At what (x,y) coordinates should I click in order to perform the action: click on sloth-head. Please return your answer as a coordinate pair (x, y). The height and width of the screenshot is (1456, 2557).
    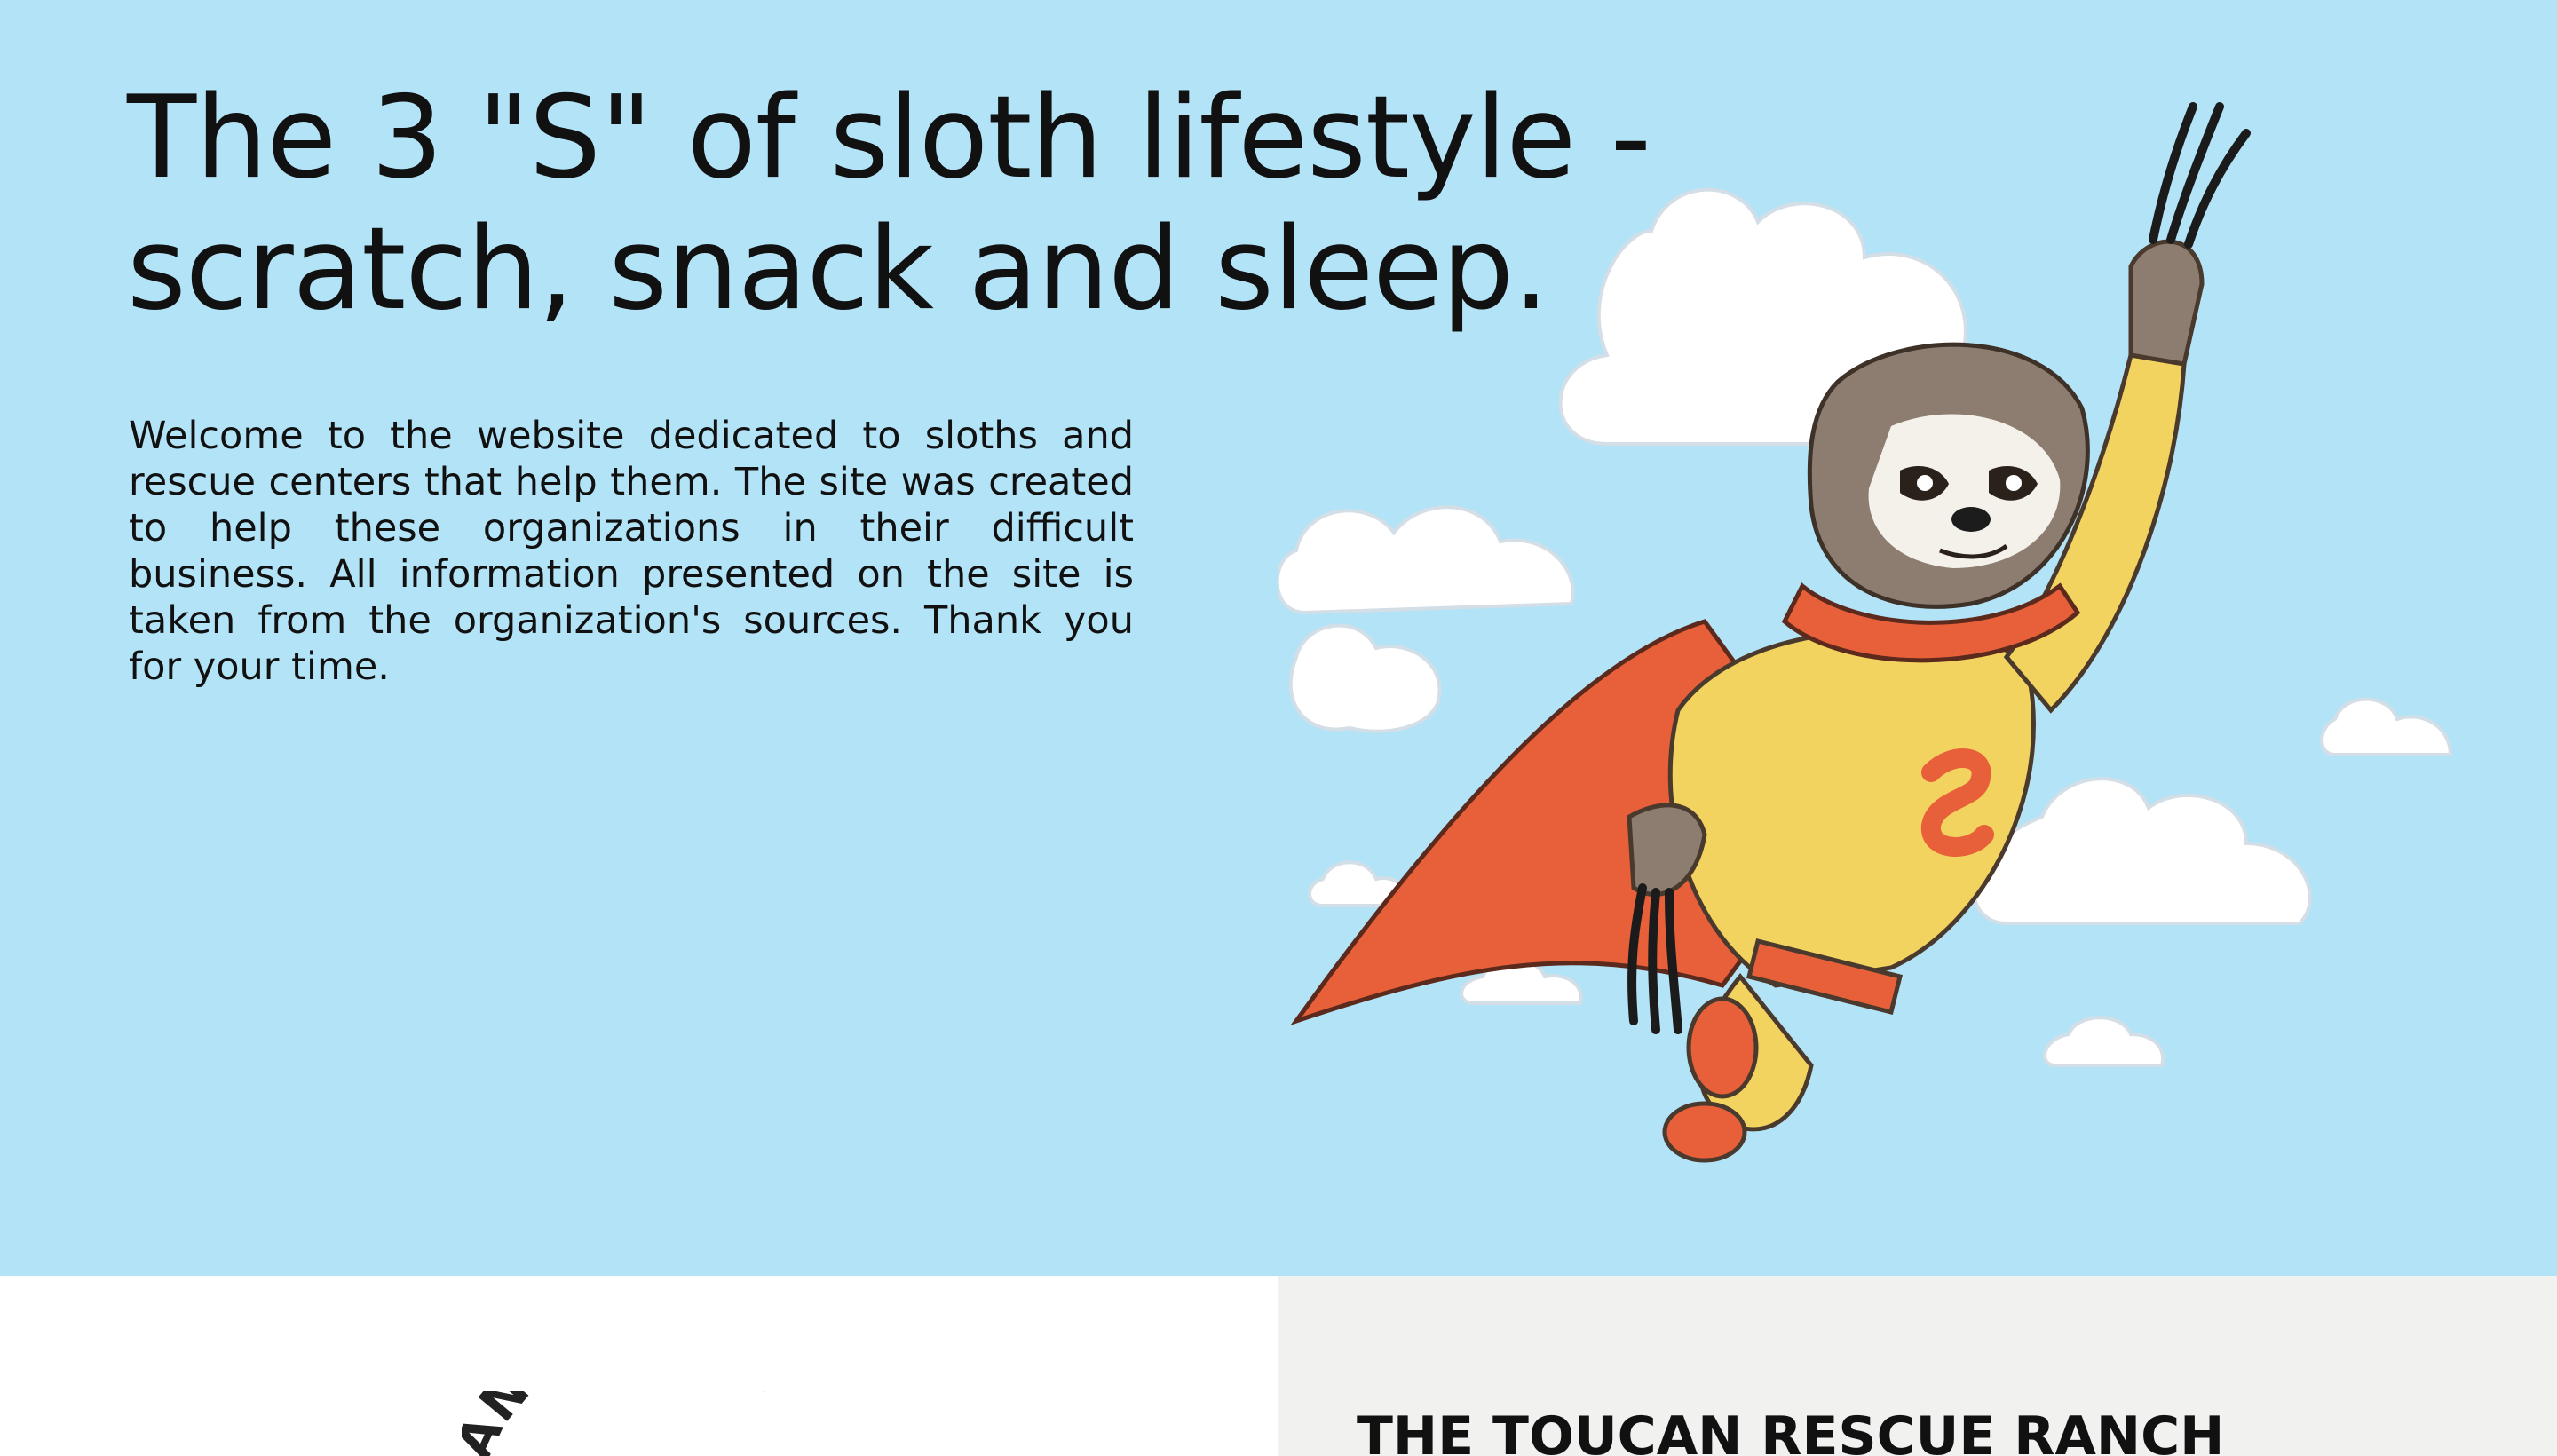
    Looking at the image, I should click on (1948, 476).